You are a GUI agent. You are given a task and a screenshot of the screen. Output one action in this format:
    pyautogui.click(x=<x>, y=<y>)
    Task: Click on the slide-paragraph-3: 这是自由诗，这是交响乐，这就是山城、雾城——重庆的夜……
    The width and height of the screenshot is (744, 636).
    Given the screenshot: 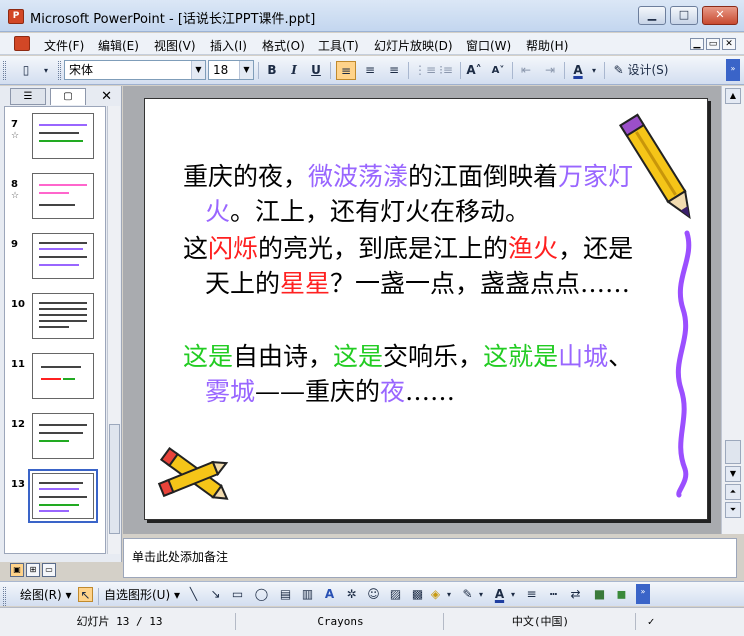 What is the action you would take?
    pyautogui.click(x=413, y=374)
    